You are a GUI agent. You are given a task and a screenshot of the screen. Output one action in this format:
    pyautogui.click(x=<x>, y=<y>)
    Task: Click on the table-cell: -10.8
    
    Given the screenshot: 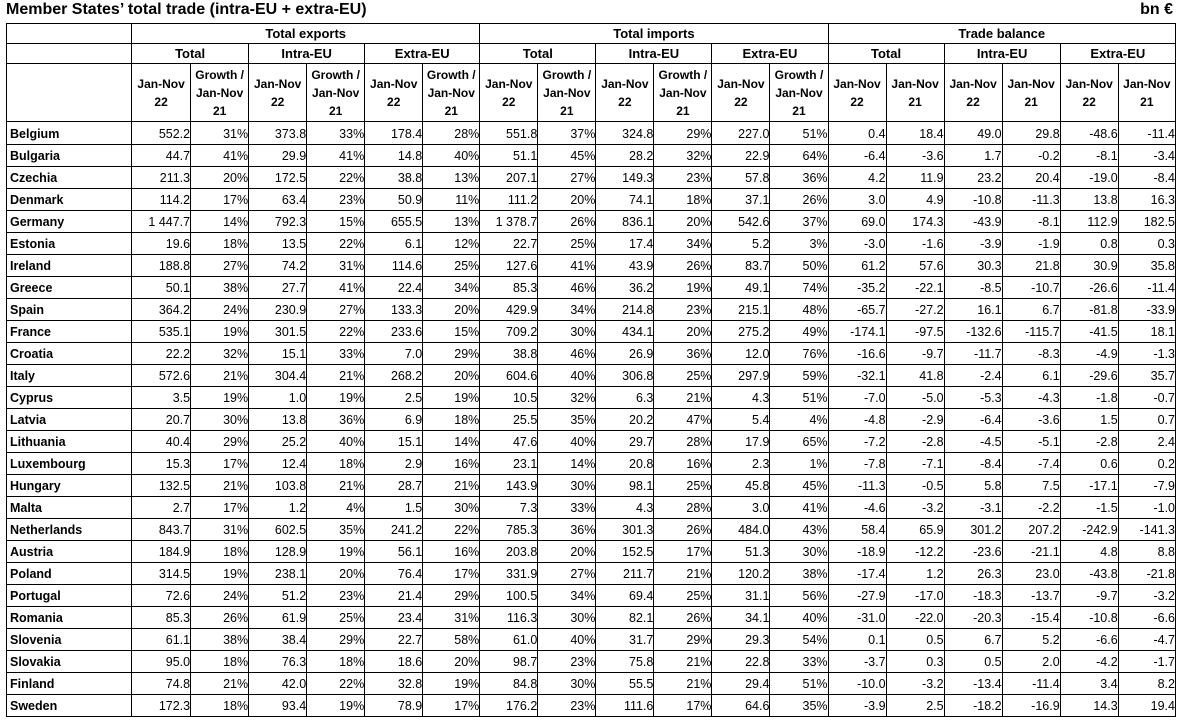 What is the action you would take?
    pyautogui.click(x=973, y=199)
    